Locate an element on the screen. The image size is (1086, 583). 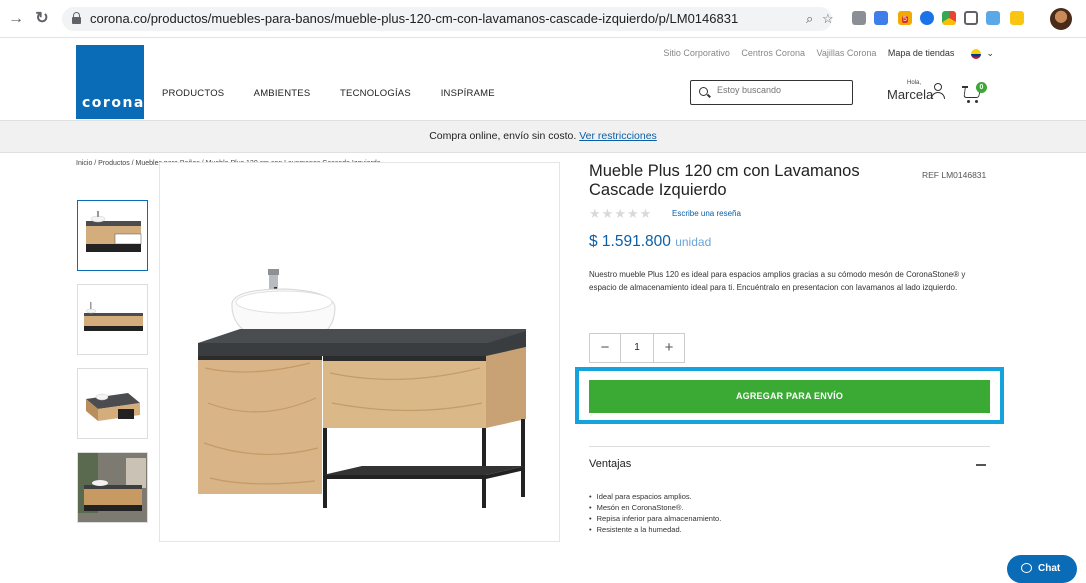
nav-tecnologias: TECNOLOGÍAS is located at coordinates (375, 93).